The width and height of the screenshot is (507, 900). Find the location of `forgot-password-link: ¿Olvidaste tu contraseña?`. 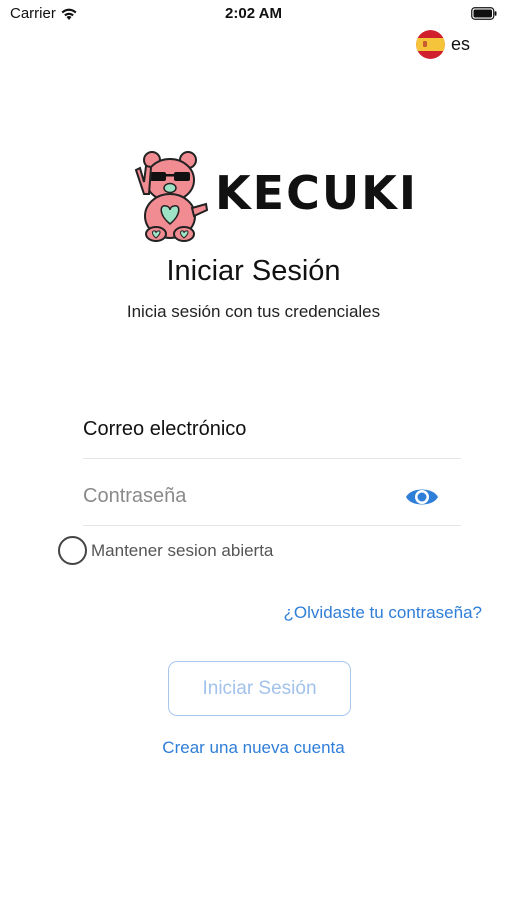

forgot-password-link: ¿Olvidaste tu contraseña? is located at coordinates (383, 613).